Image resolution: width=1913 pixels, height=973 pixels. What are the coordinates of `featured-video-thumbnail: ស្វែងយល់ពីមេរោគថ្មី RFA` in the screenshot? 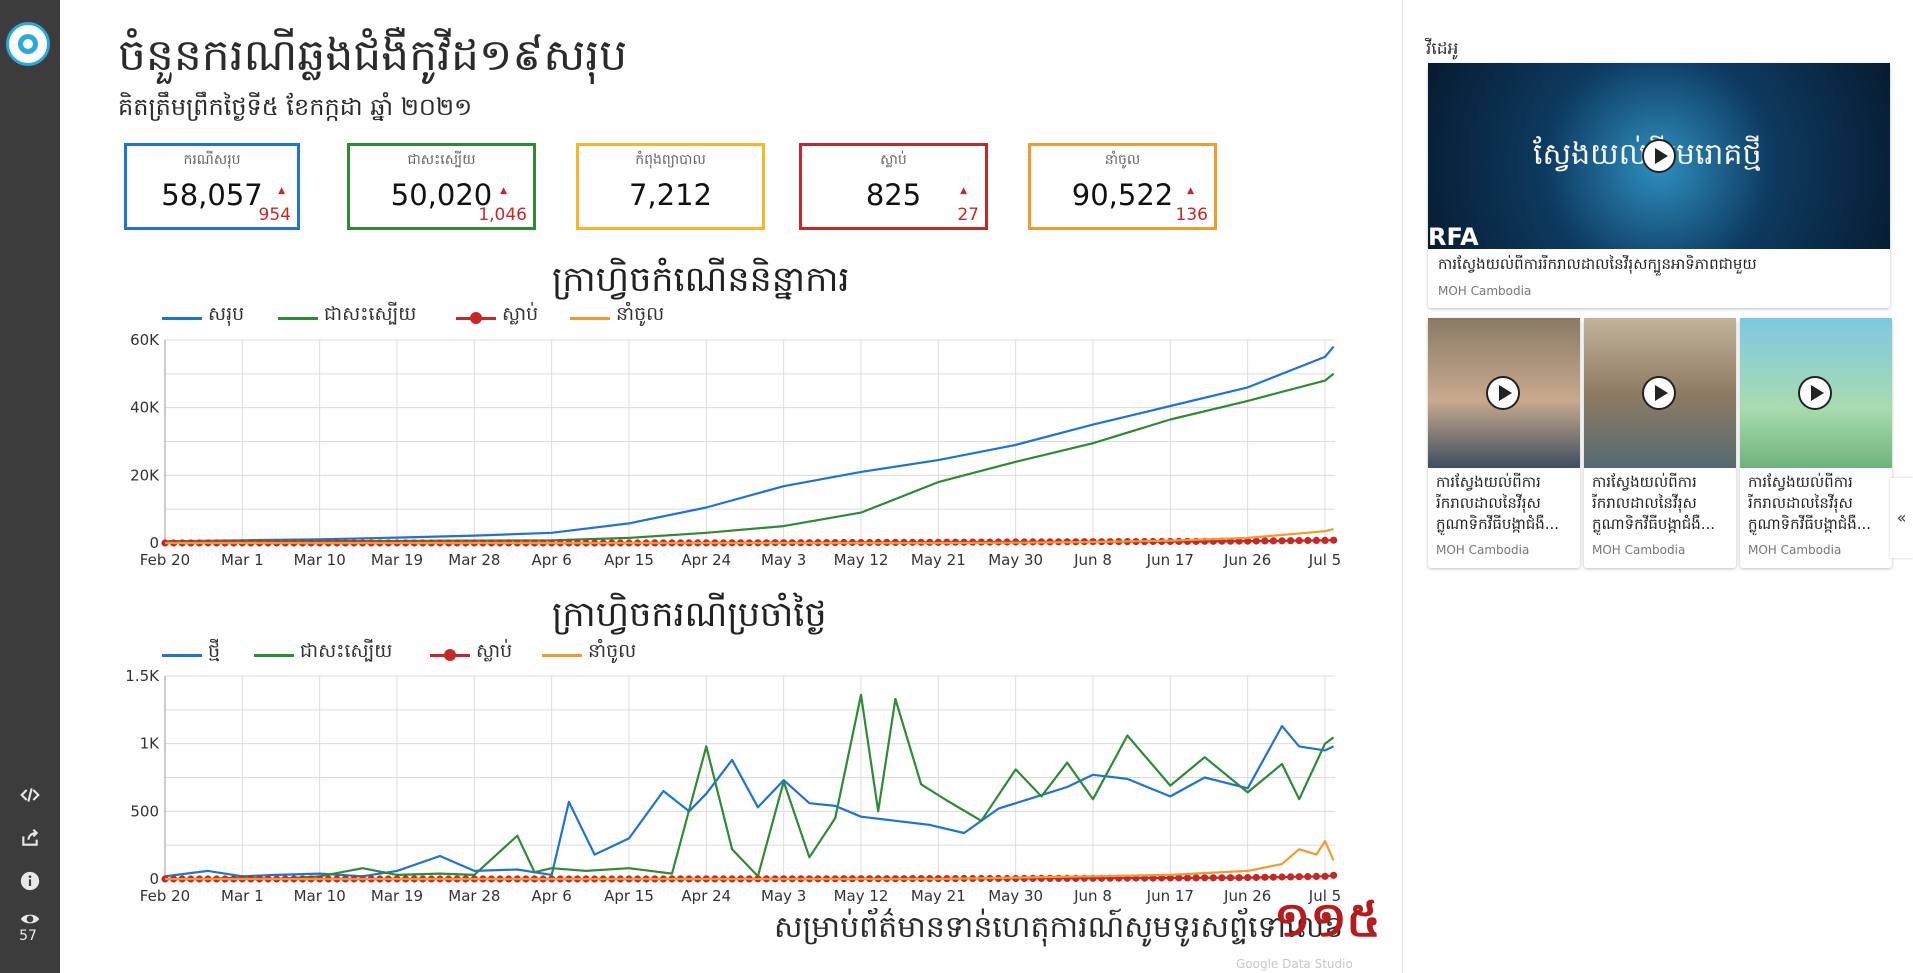 It's located at (1659, 156).